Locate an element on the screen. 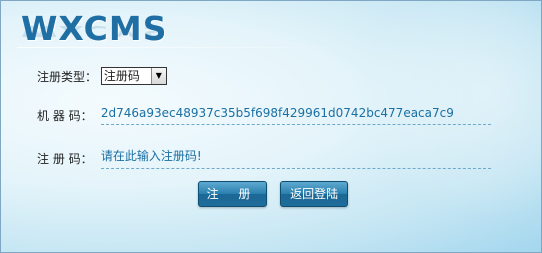 This screenshot has height=253, width=542. registration-code-input: 请在此输入注册码! is located at coordinates (295, 158).